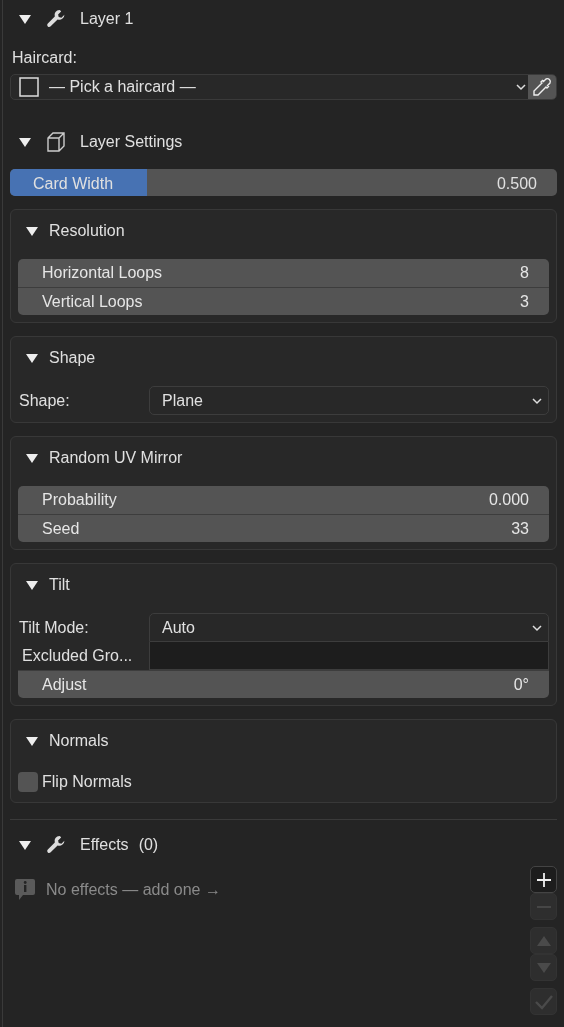 The width and height of the screenshot is (564, 1027). What do you see at coordinates (283, 684) in the screenshot?
I see `number-field: Adjust 0°` at bounding box center [283, 684].